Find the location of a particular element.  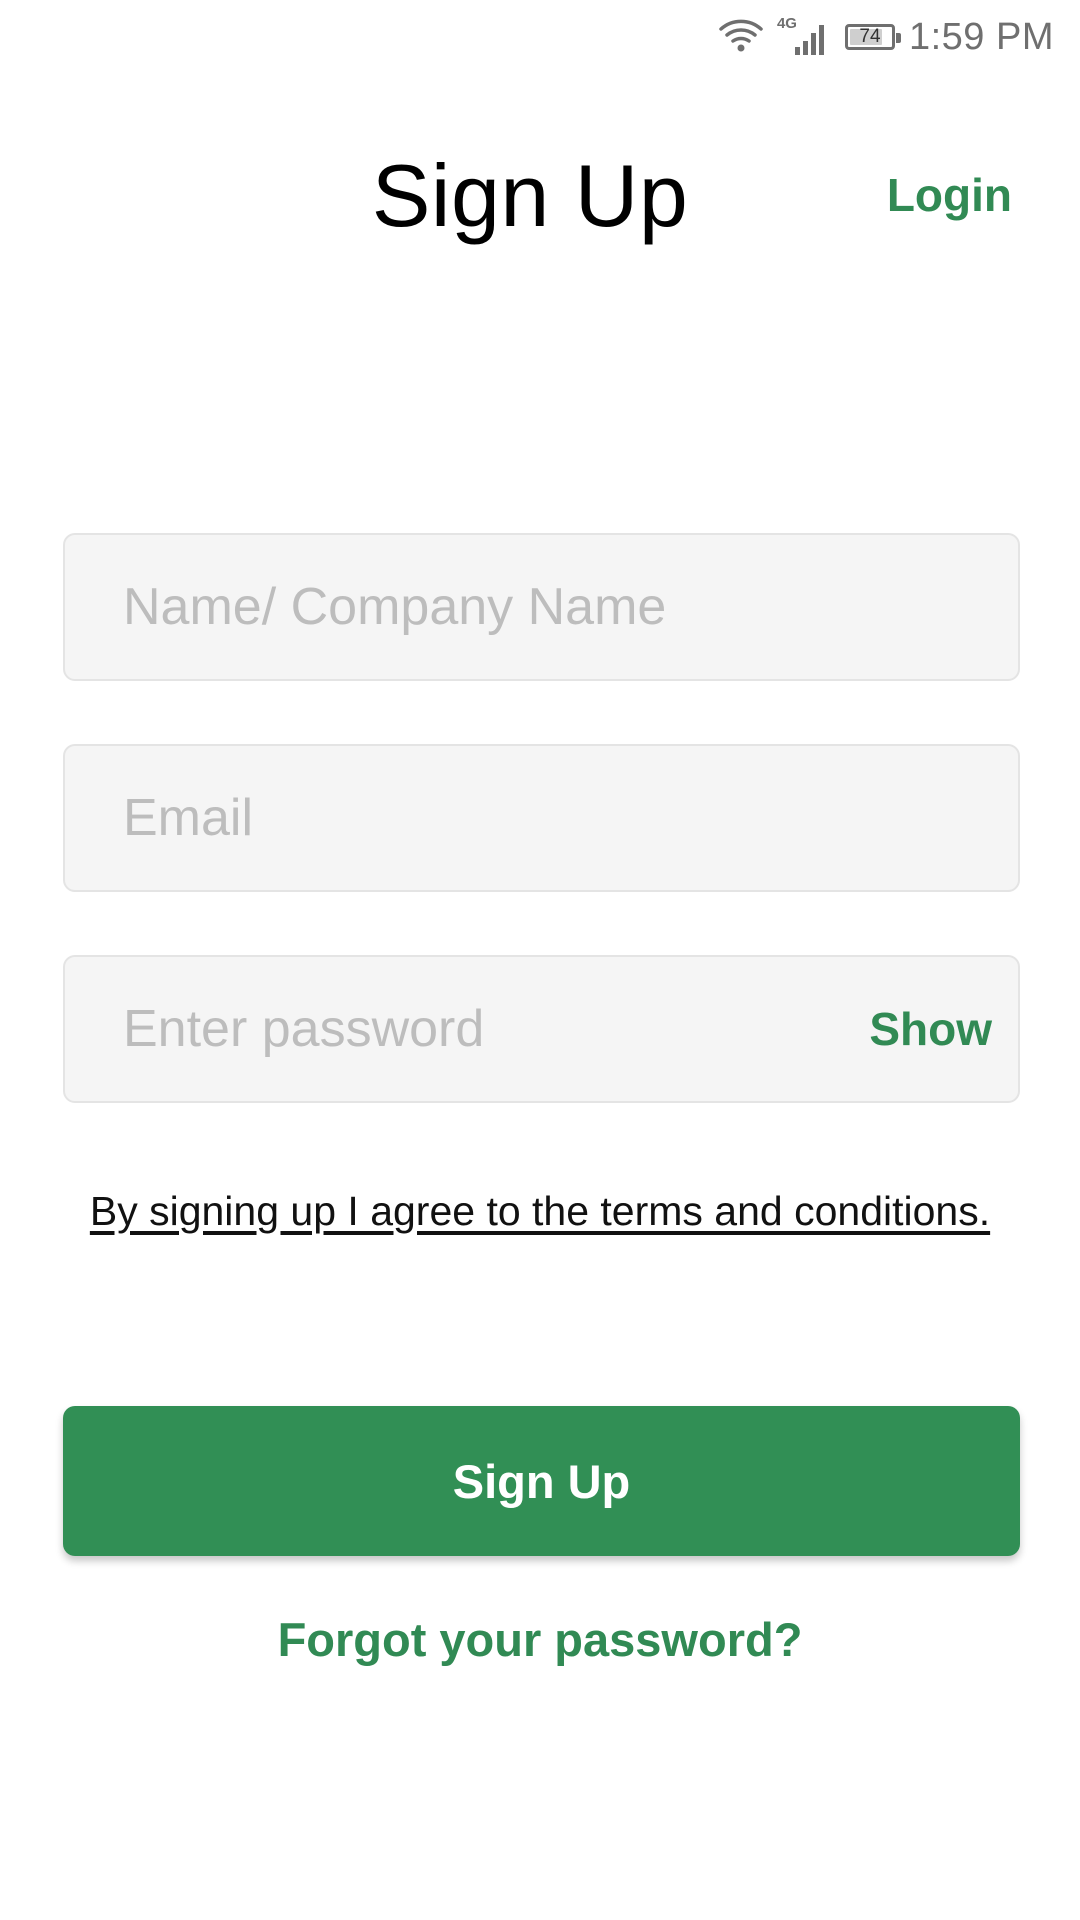

battery-level: 74 is located at coordinates (870, 36).